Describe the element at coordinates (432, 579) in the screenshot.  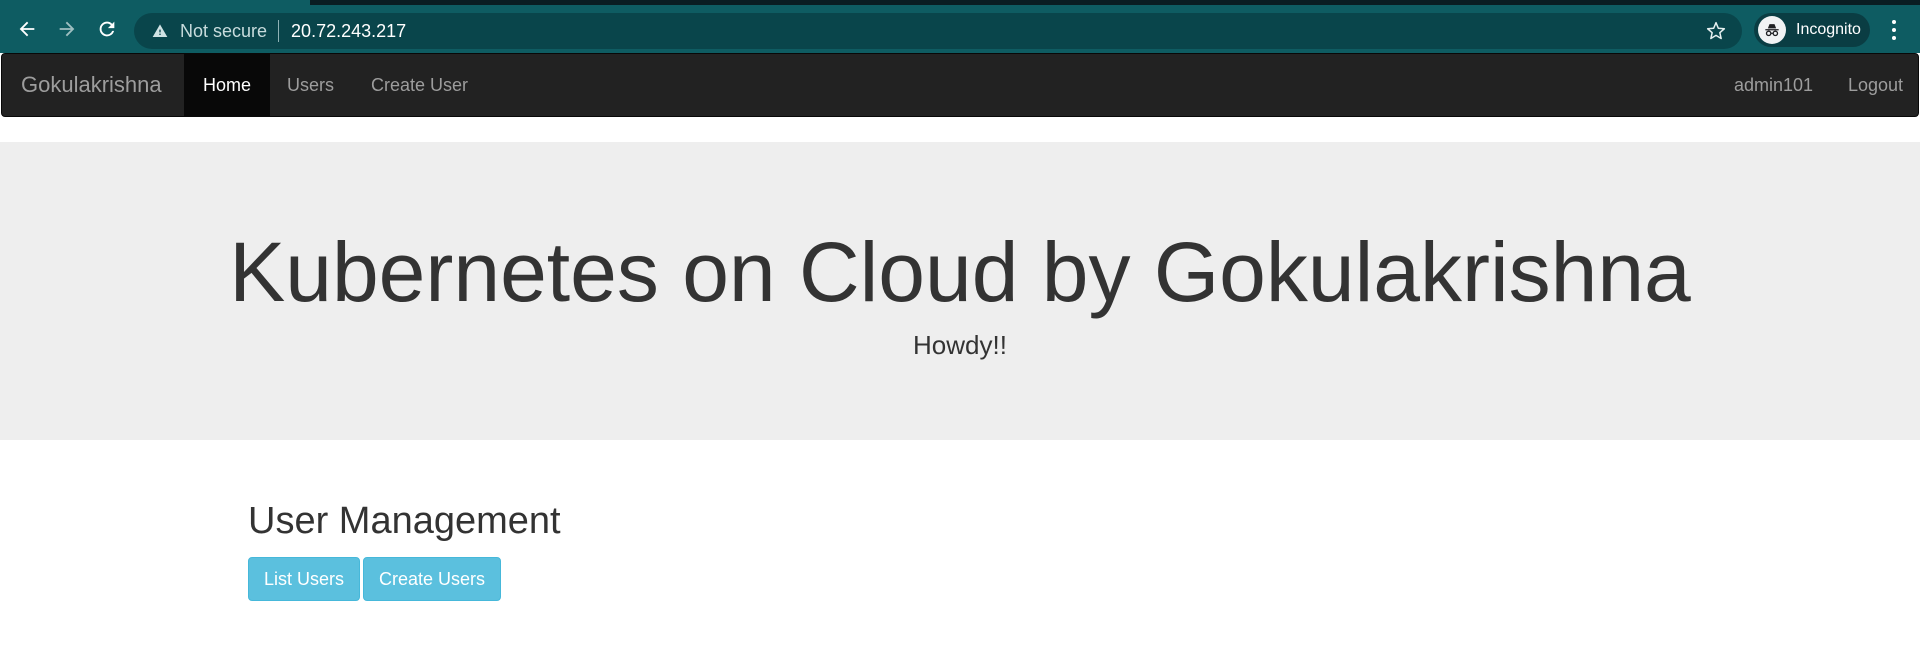
I see `create-users-button: Create Users` at that location.